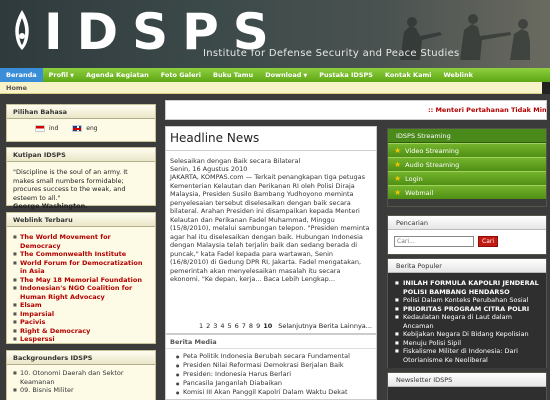  What do you see at coordinates (434, 241) in the screenshot?
I see `search-input` at bounding box center [434, 241].